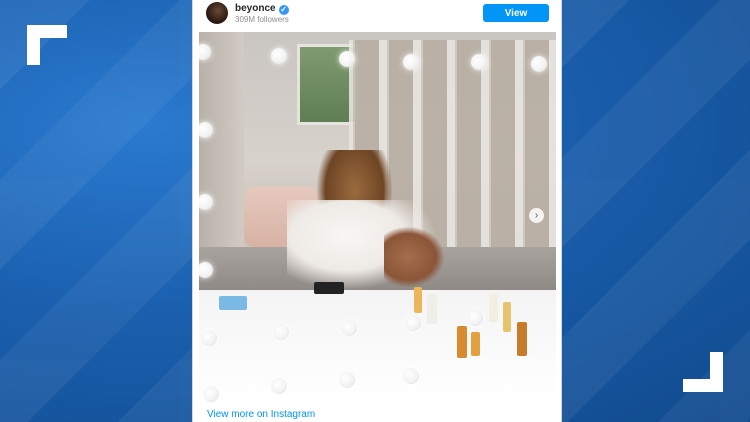 This screenshot has height=422, width=750. What do you see at coordinates (703, 372) in the screenshot?
I see `corner-bracket-bottom-right` at bounding box center [703, 372].